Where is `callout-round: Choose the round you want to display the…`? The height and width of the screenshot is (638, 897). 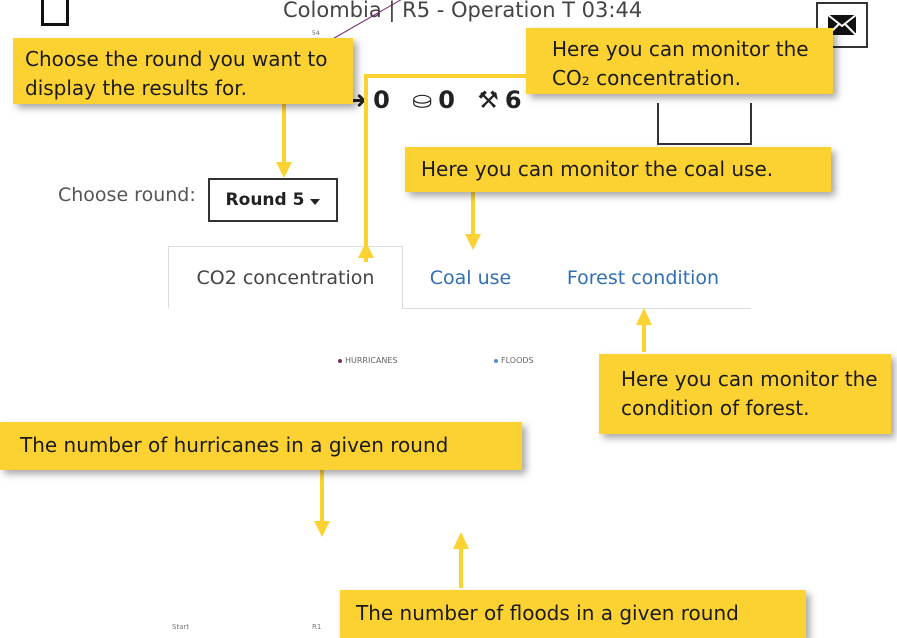 callout-round: Choose the round you want to display the… is located at coordinates (183, 71).